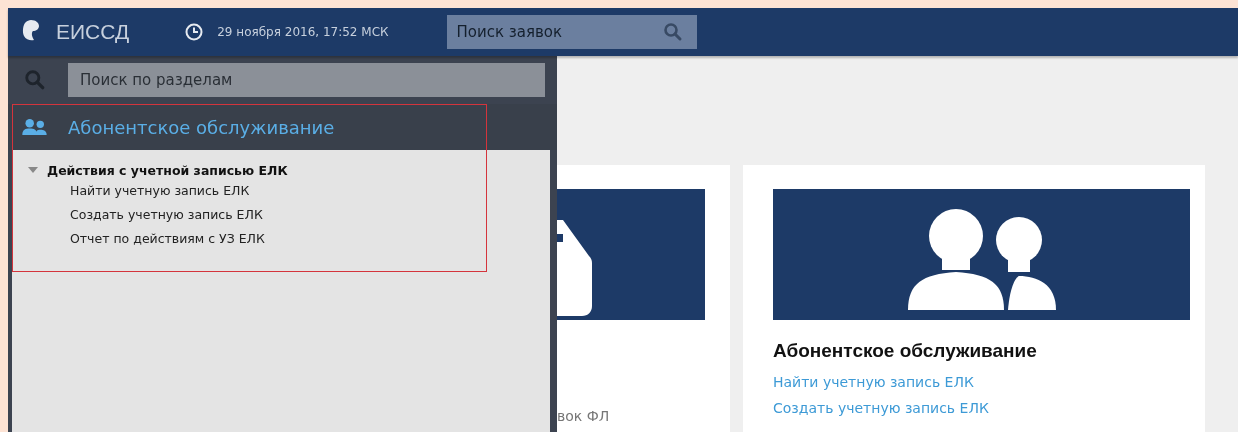 The image size is (1238, 432). What do you see at coordinates (281, 170) in the screenshot?
I see `tree-item: Действия с учетной записью ЕЛК` at bounding box center [281, 170].